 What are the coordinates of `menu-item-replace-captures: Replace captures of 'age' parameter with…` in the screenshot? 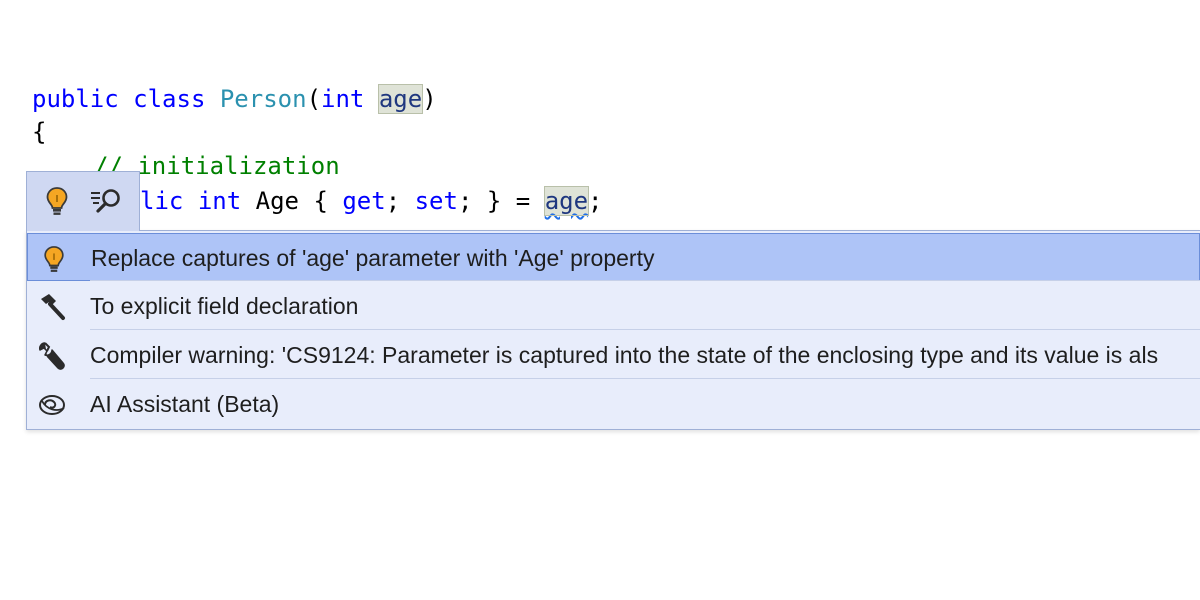 It's located at (613, 257).